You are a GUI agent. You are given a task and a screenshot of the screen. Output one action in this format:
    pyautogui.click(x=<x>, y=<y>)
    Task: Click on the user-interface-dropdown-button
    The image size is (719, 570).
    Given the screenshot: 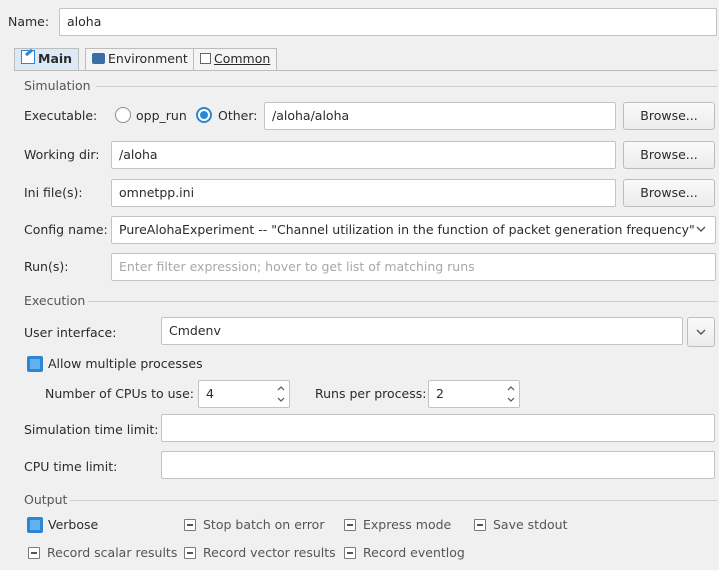 What is the action you would take?
    pyautogui.click(x=701, y=332)
    